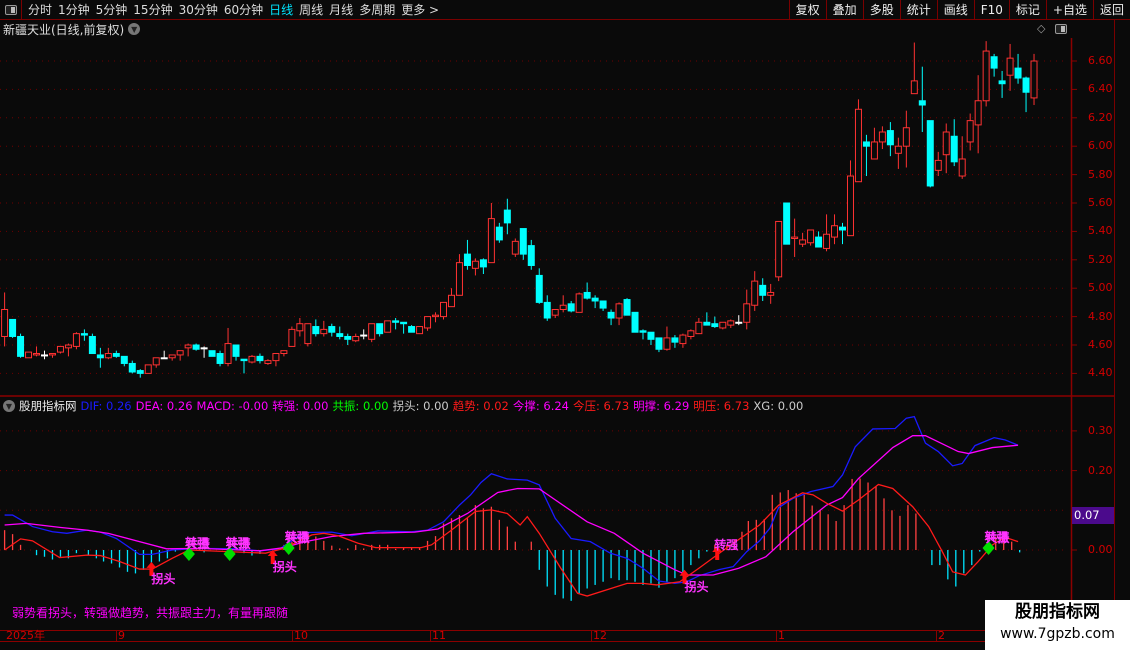 This screenshot has width=1130, height=650. Describe the element at coordinates (1100, 549) in the screenshot. I see `macd-tick-label: 0.00` at that location.